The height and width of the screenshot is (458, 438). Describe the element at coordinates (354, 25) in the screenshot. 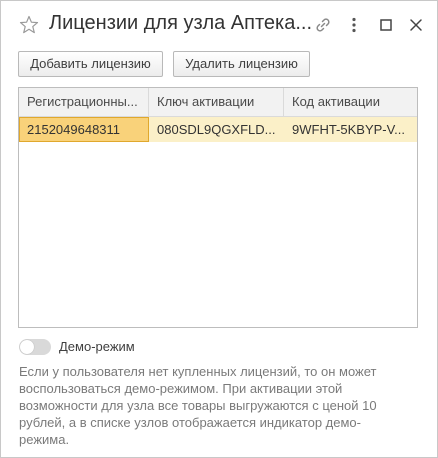

I see `more-vertical-icon` at that location.